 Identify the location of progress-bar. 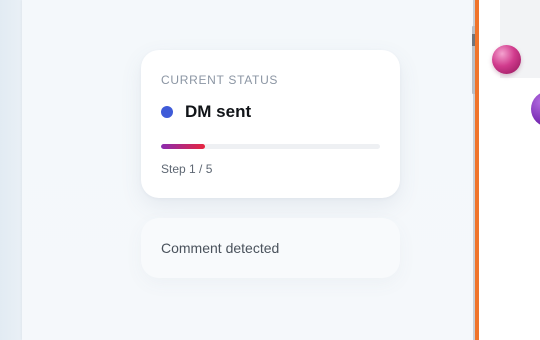
(270, 146).